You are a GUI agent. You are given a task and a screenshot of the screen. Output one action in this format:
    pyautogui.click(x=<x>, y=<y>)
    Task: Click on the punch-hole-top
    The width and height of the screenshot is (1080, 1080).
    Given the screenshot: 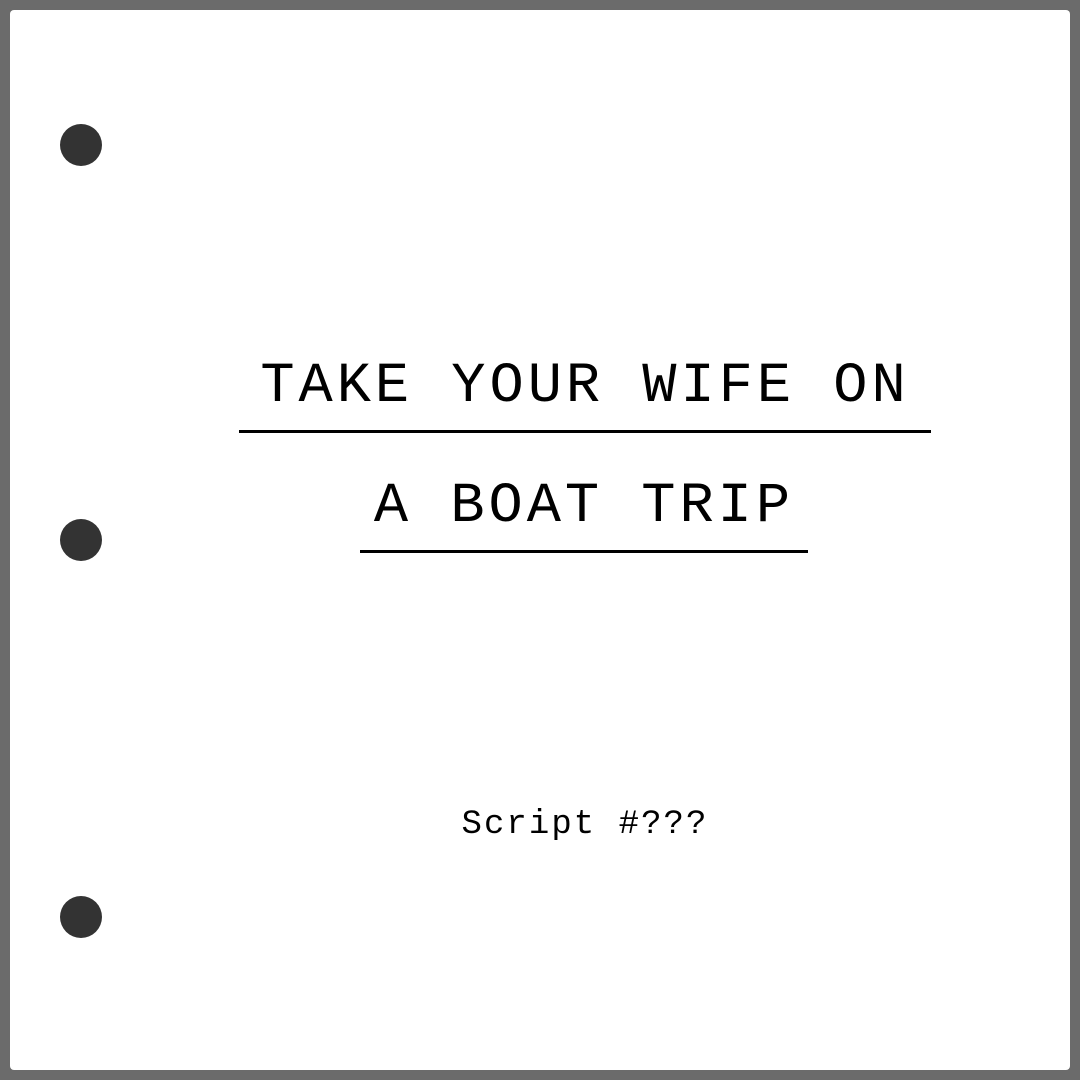 What is the action you would take?
    pyautogui.click(x=81, y=145)
    